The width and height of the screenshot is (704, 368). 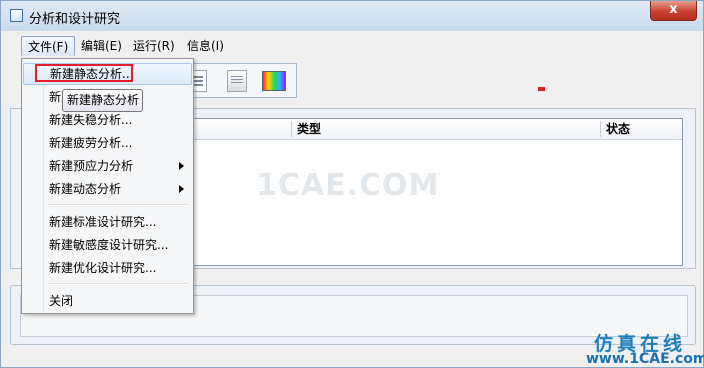 What do you see at coordinates (352, 46) in the screenshot?
I see `menu-bar: 文件(F) 编辑(E) 运行(R) 信息(I)` at bounding box center [352, 46].